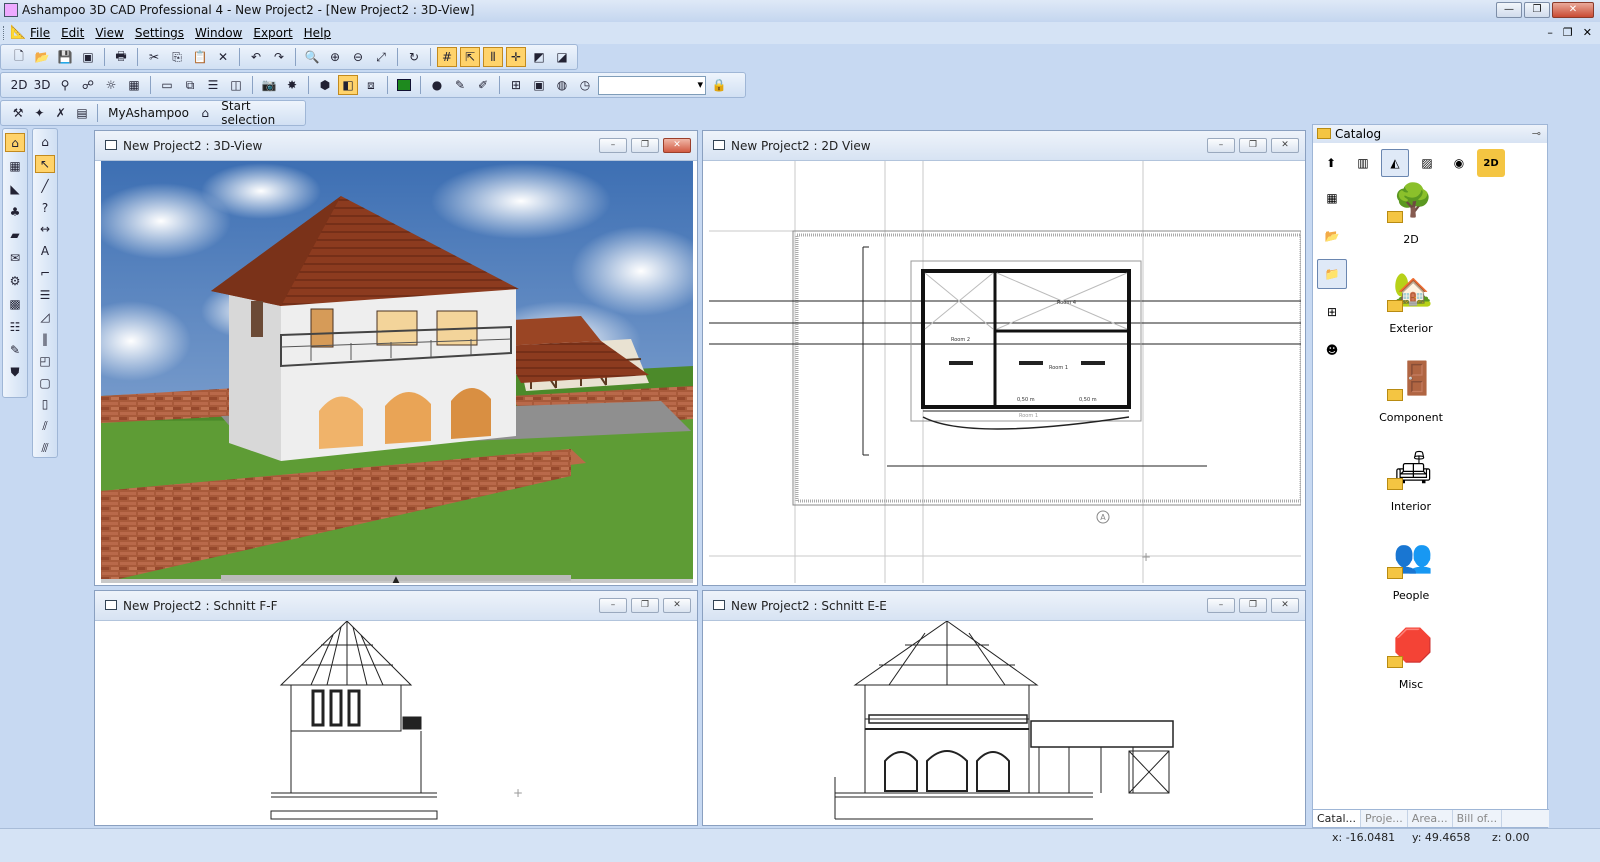 The image size is (1600, 862). What do you see at coordinates (1253, 605) in the screenshot?
I see `section-ee-maximize-button: ❐` at bounding box center [1253, 605].